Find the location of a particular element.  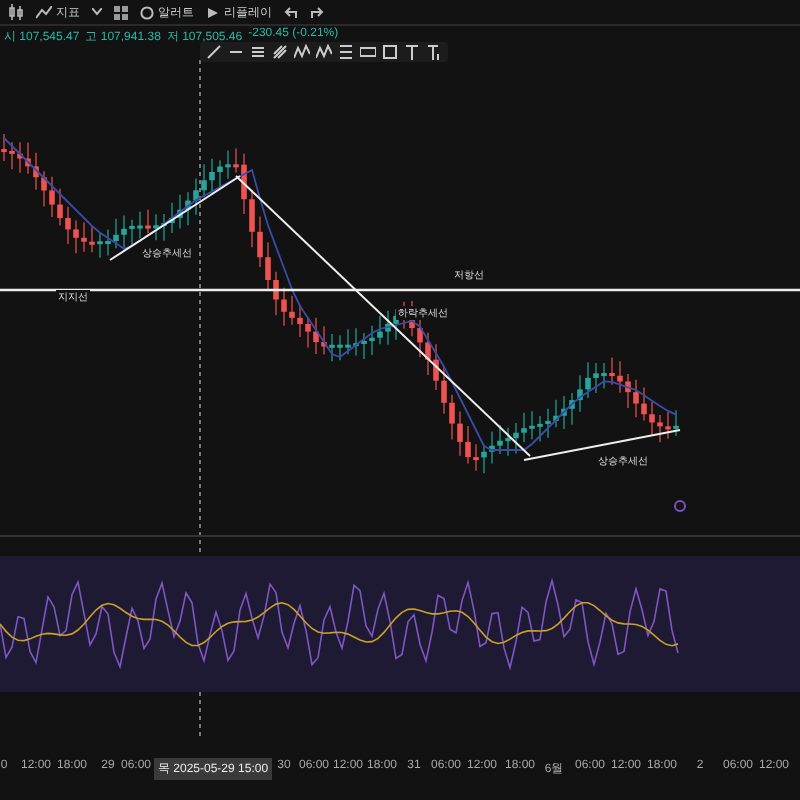

trend-chart-icon is located at coordinates (44, 12).